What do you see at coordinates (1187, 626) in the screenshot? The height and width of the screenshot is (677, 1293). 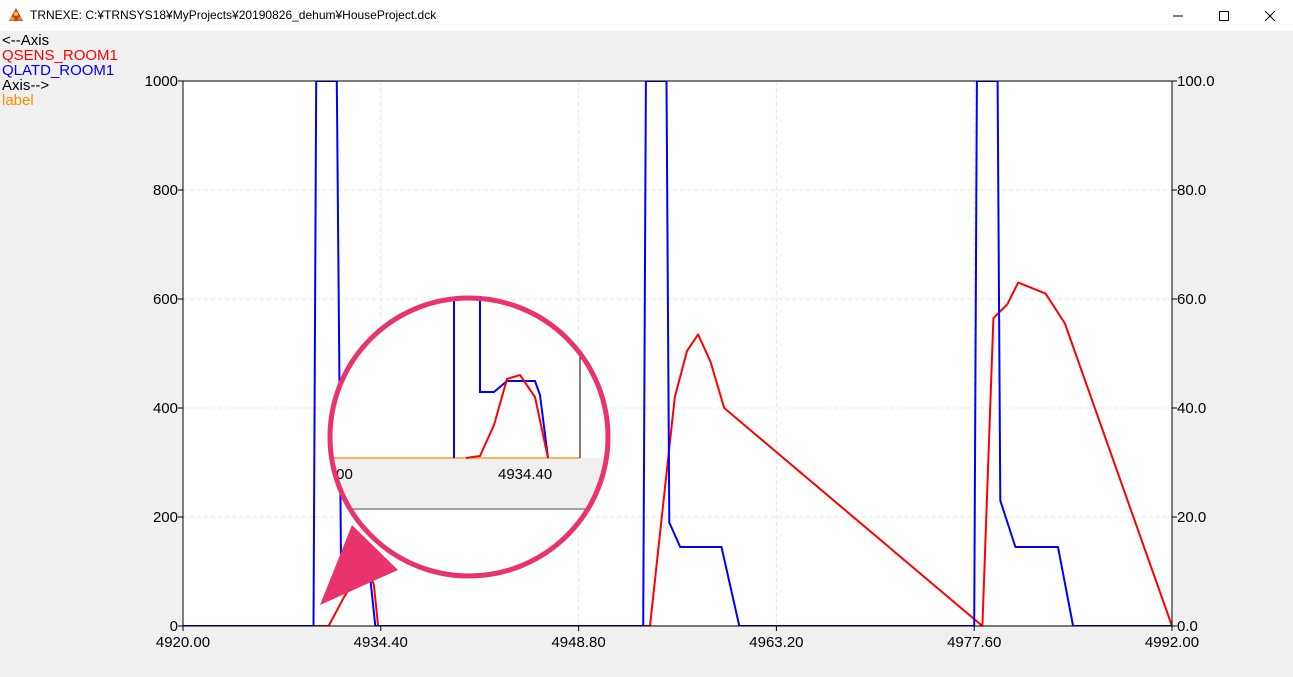 I see `y-right-tick-label: 0.0` at bounding box center [1187, 626].